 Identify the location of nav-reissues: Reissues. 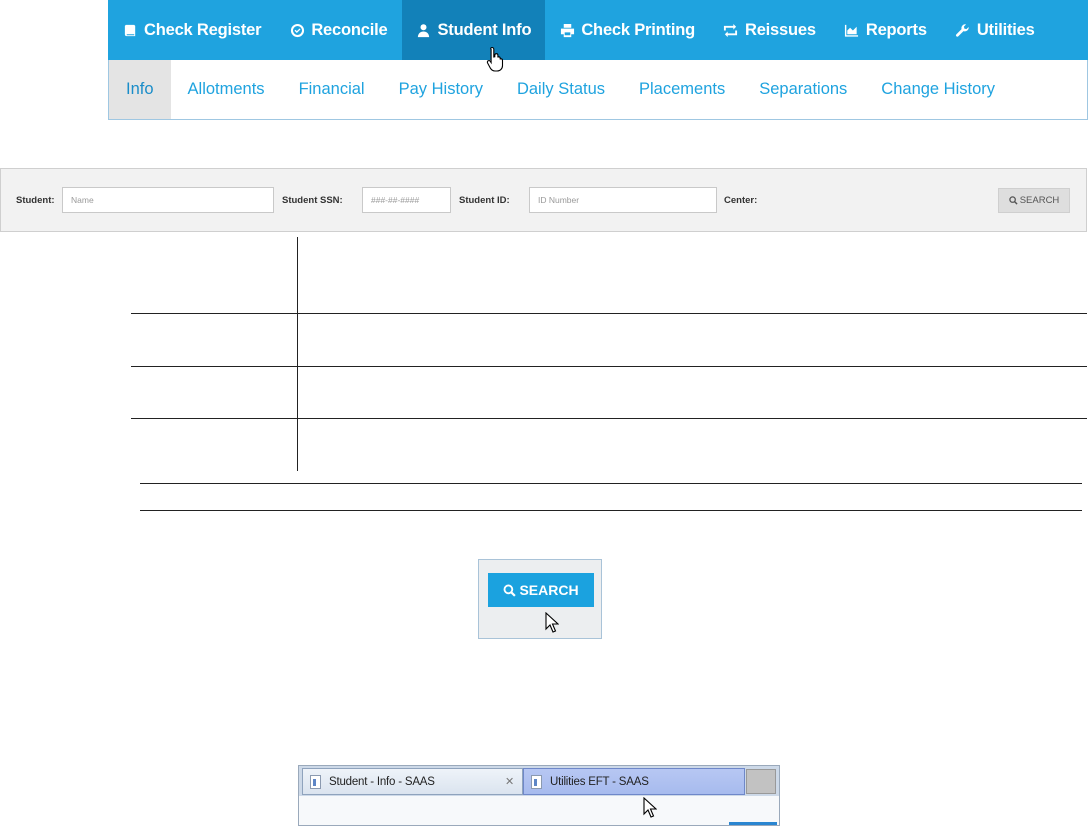
(769, 30).